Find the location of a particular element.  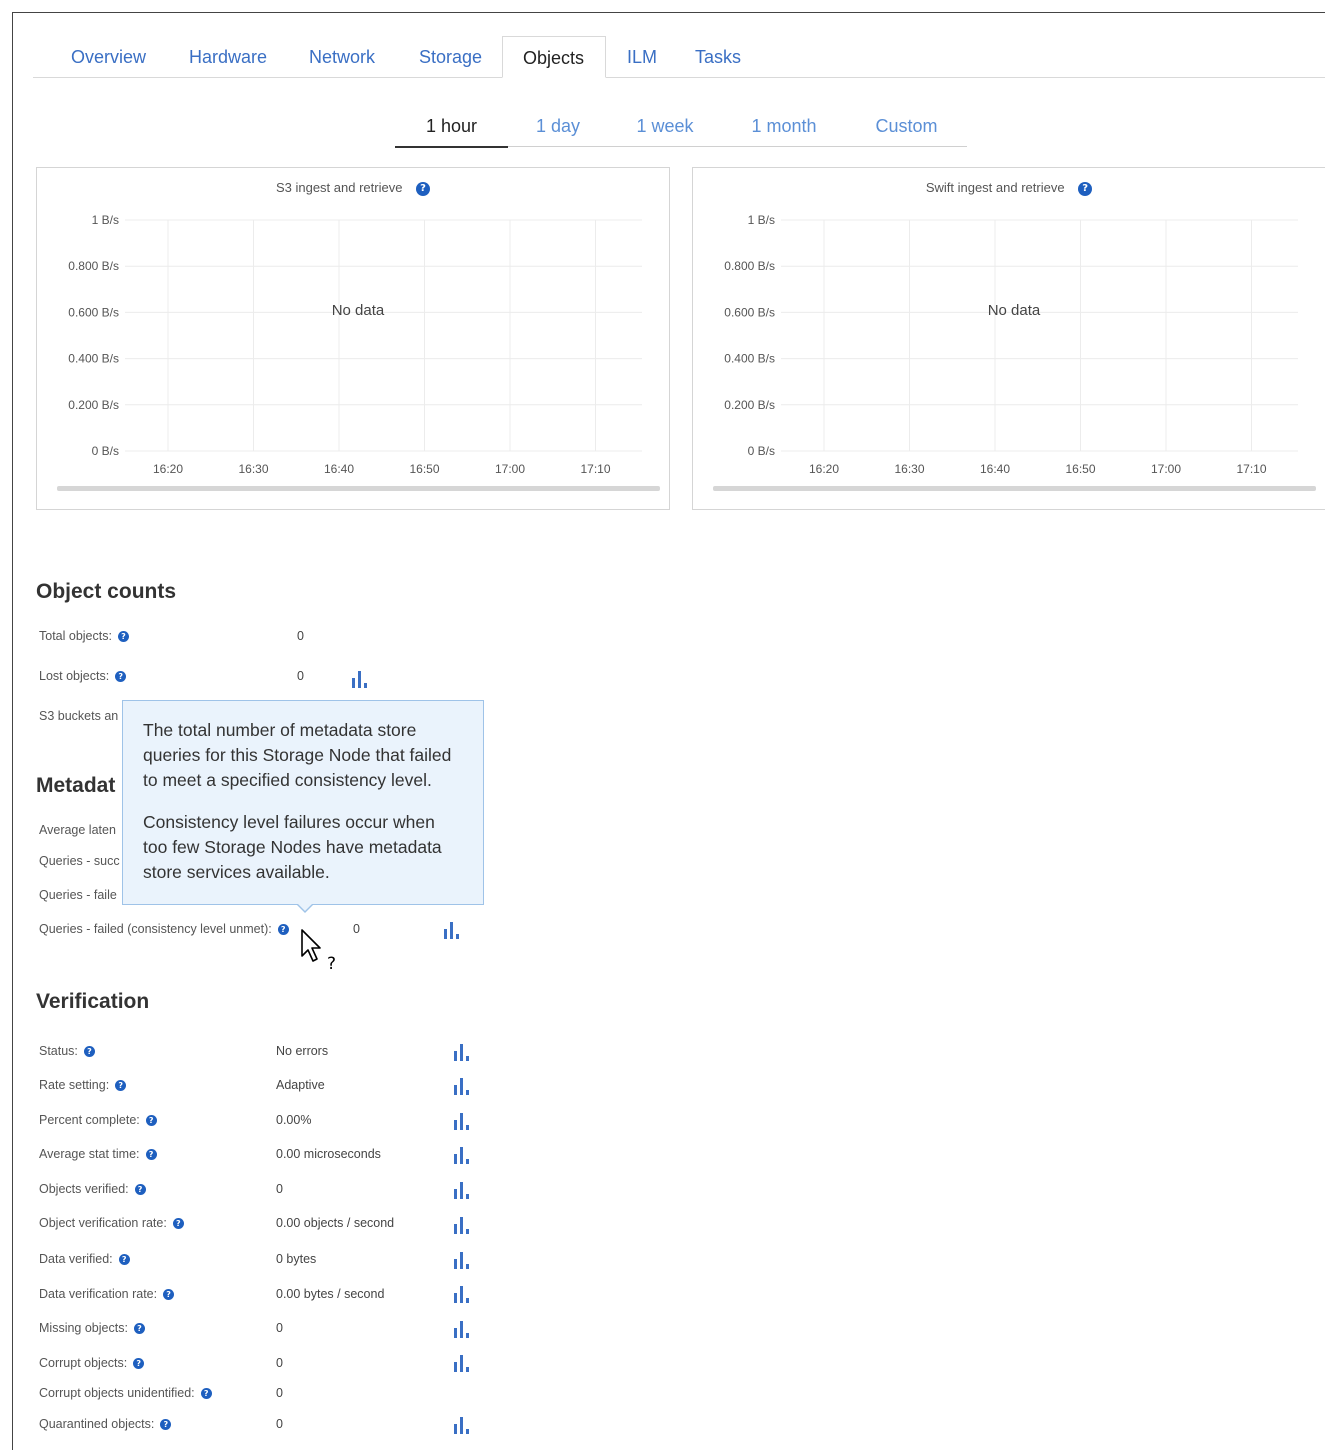

time-tab-custom: Custom is located at coordinates (906, 127).